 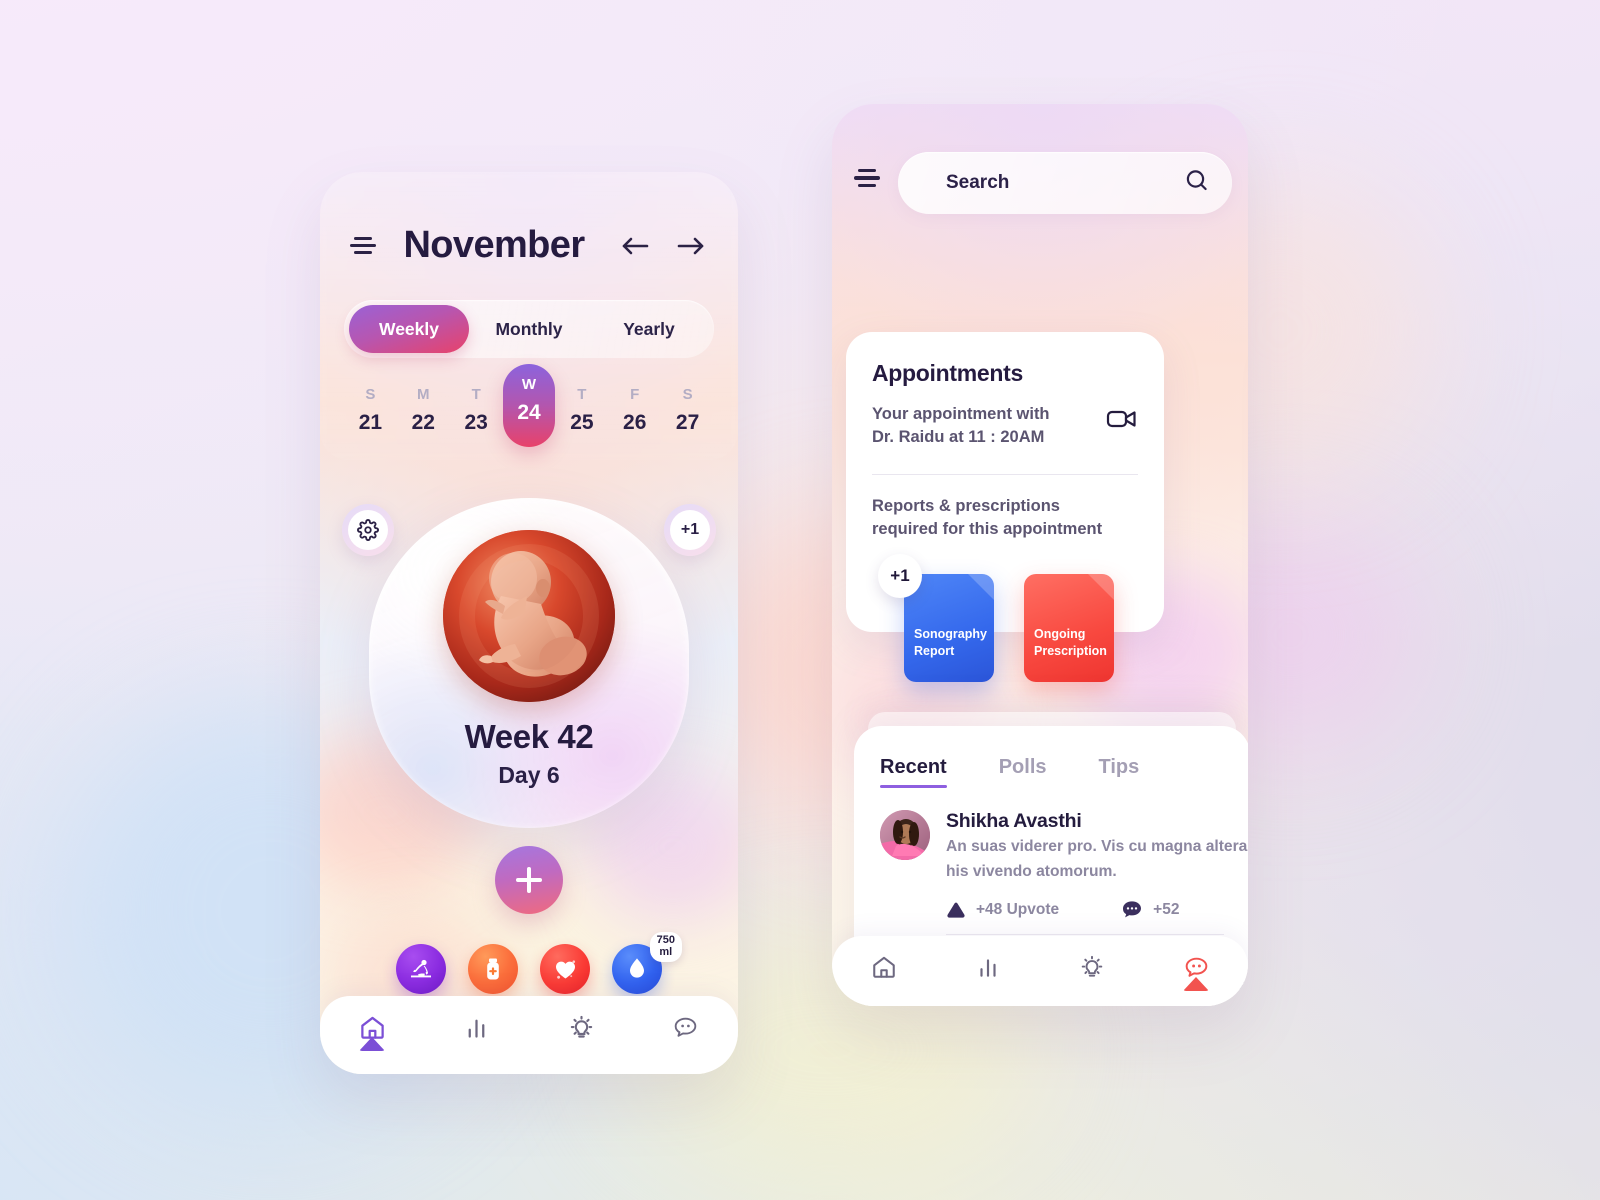 I want to click on feed-post-meta: +48 Upvote +52, so click(x=1085, y=910).